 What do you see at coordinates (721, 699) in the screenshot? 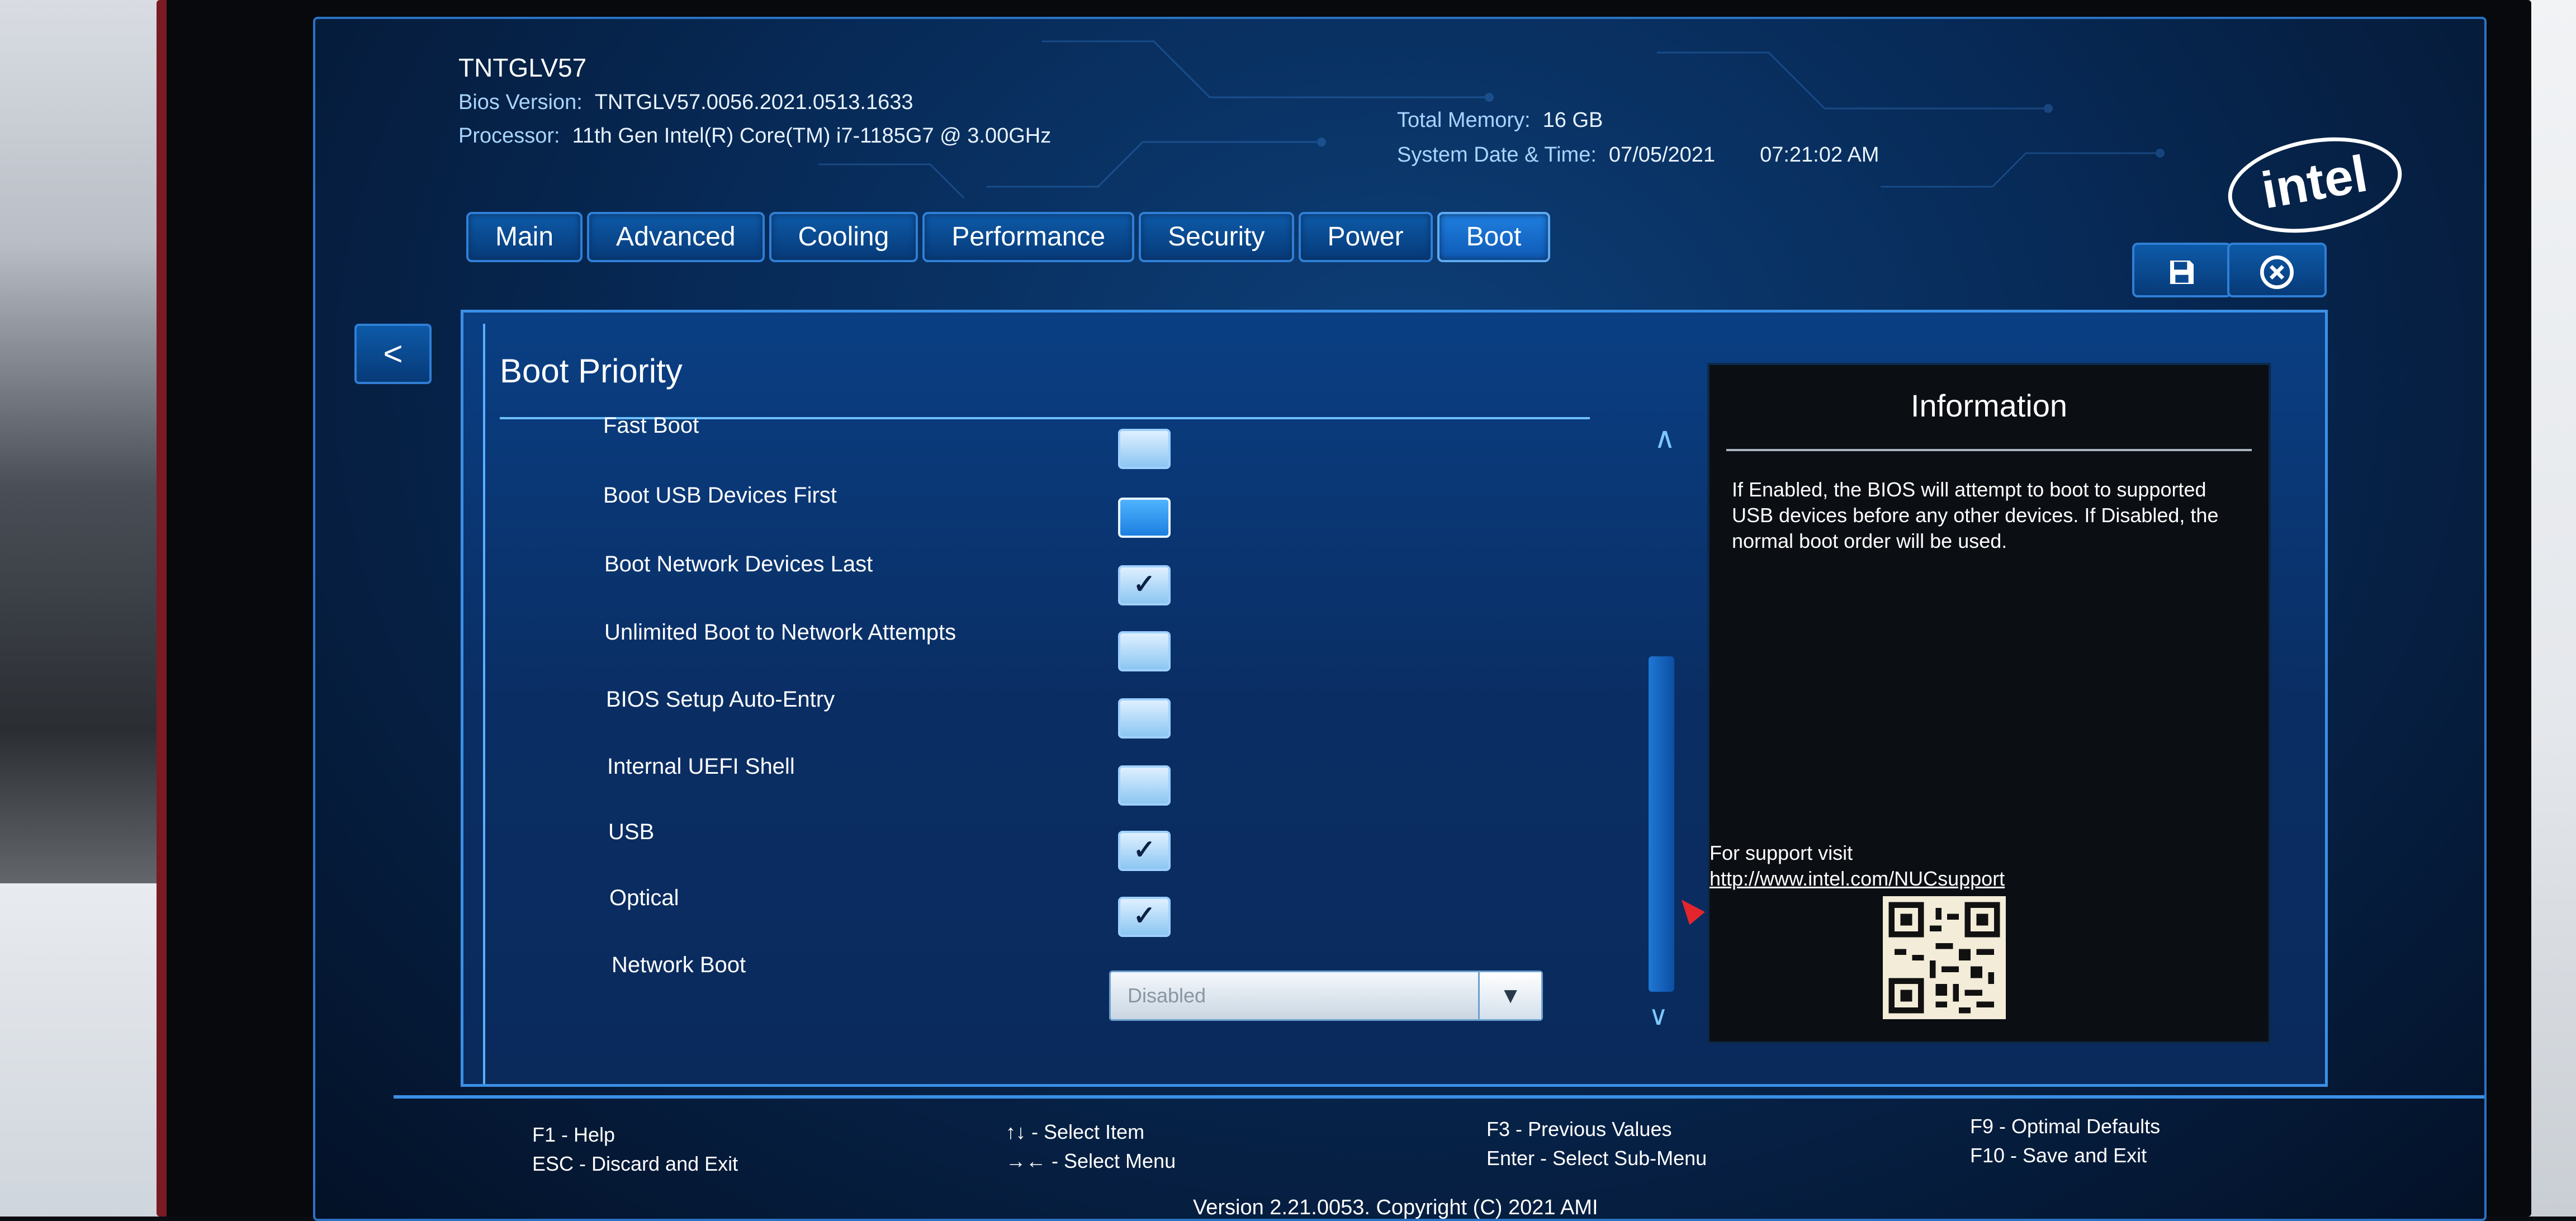
I see `option-label-bios-setup-auto-entry: BIOS Setup Auto-Entry` at bounding box center [721, 699].